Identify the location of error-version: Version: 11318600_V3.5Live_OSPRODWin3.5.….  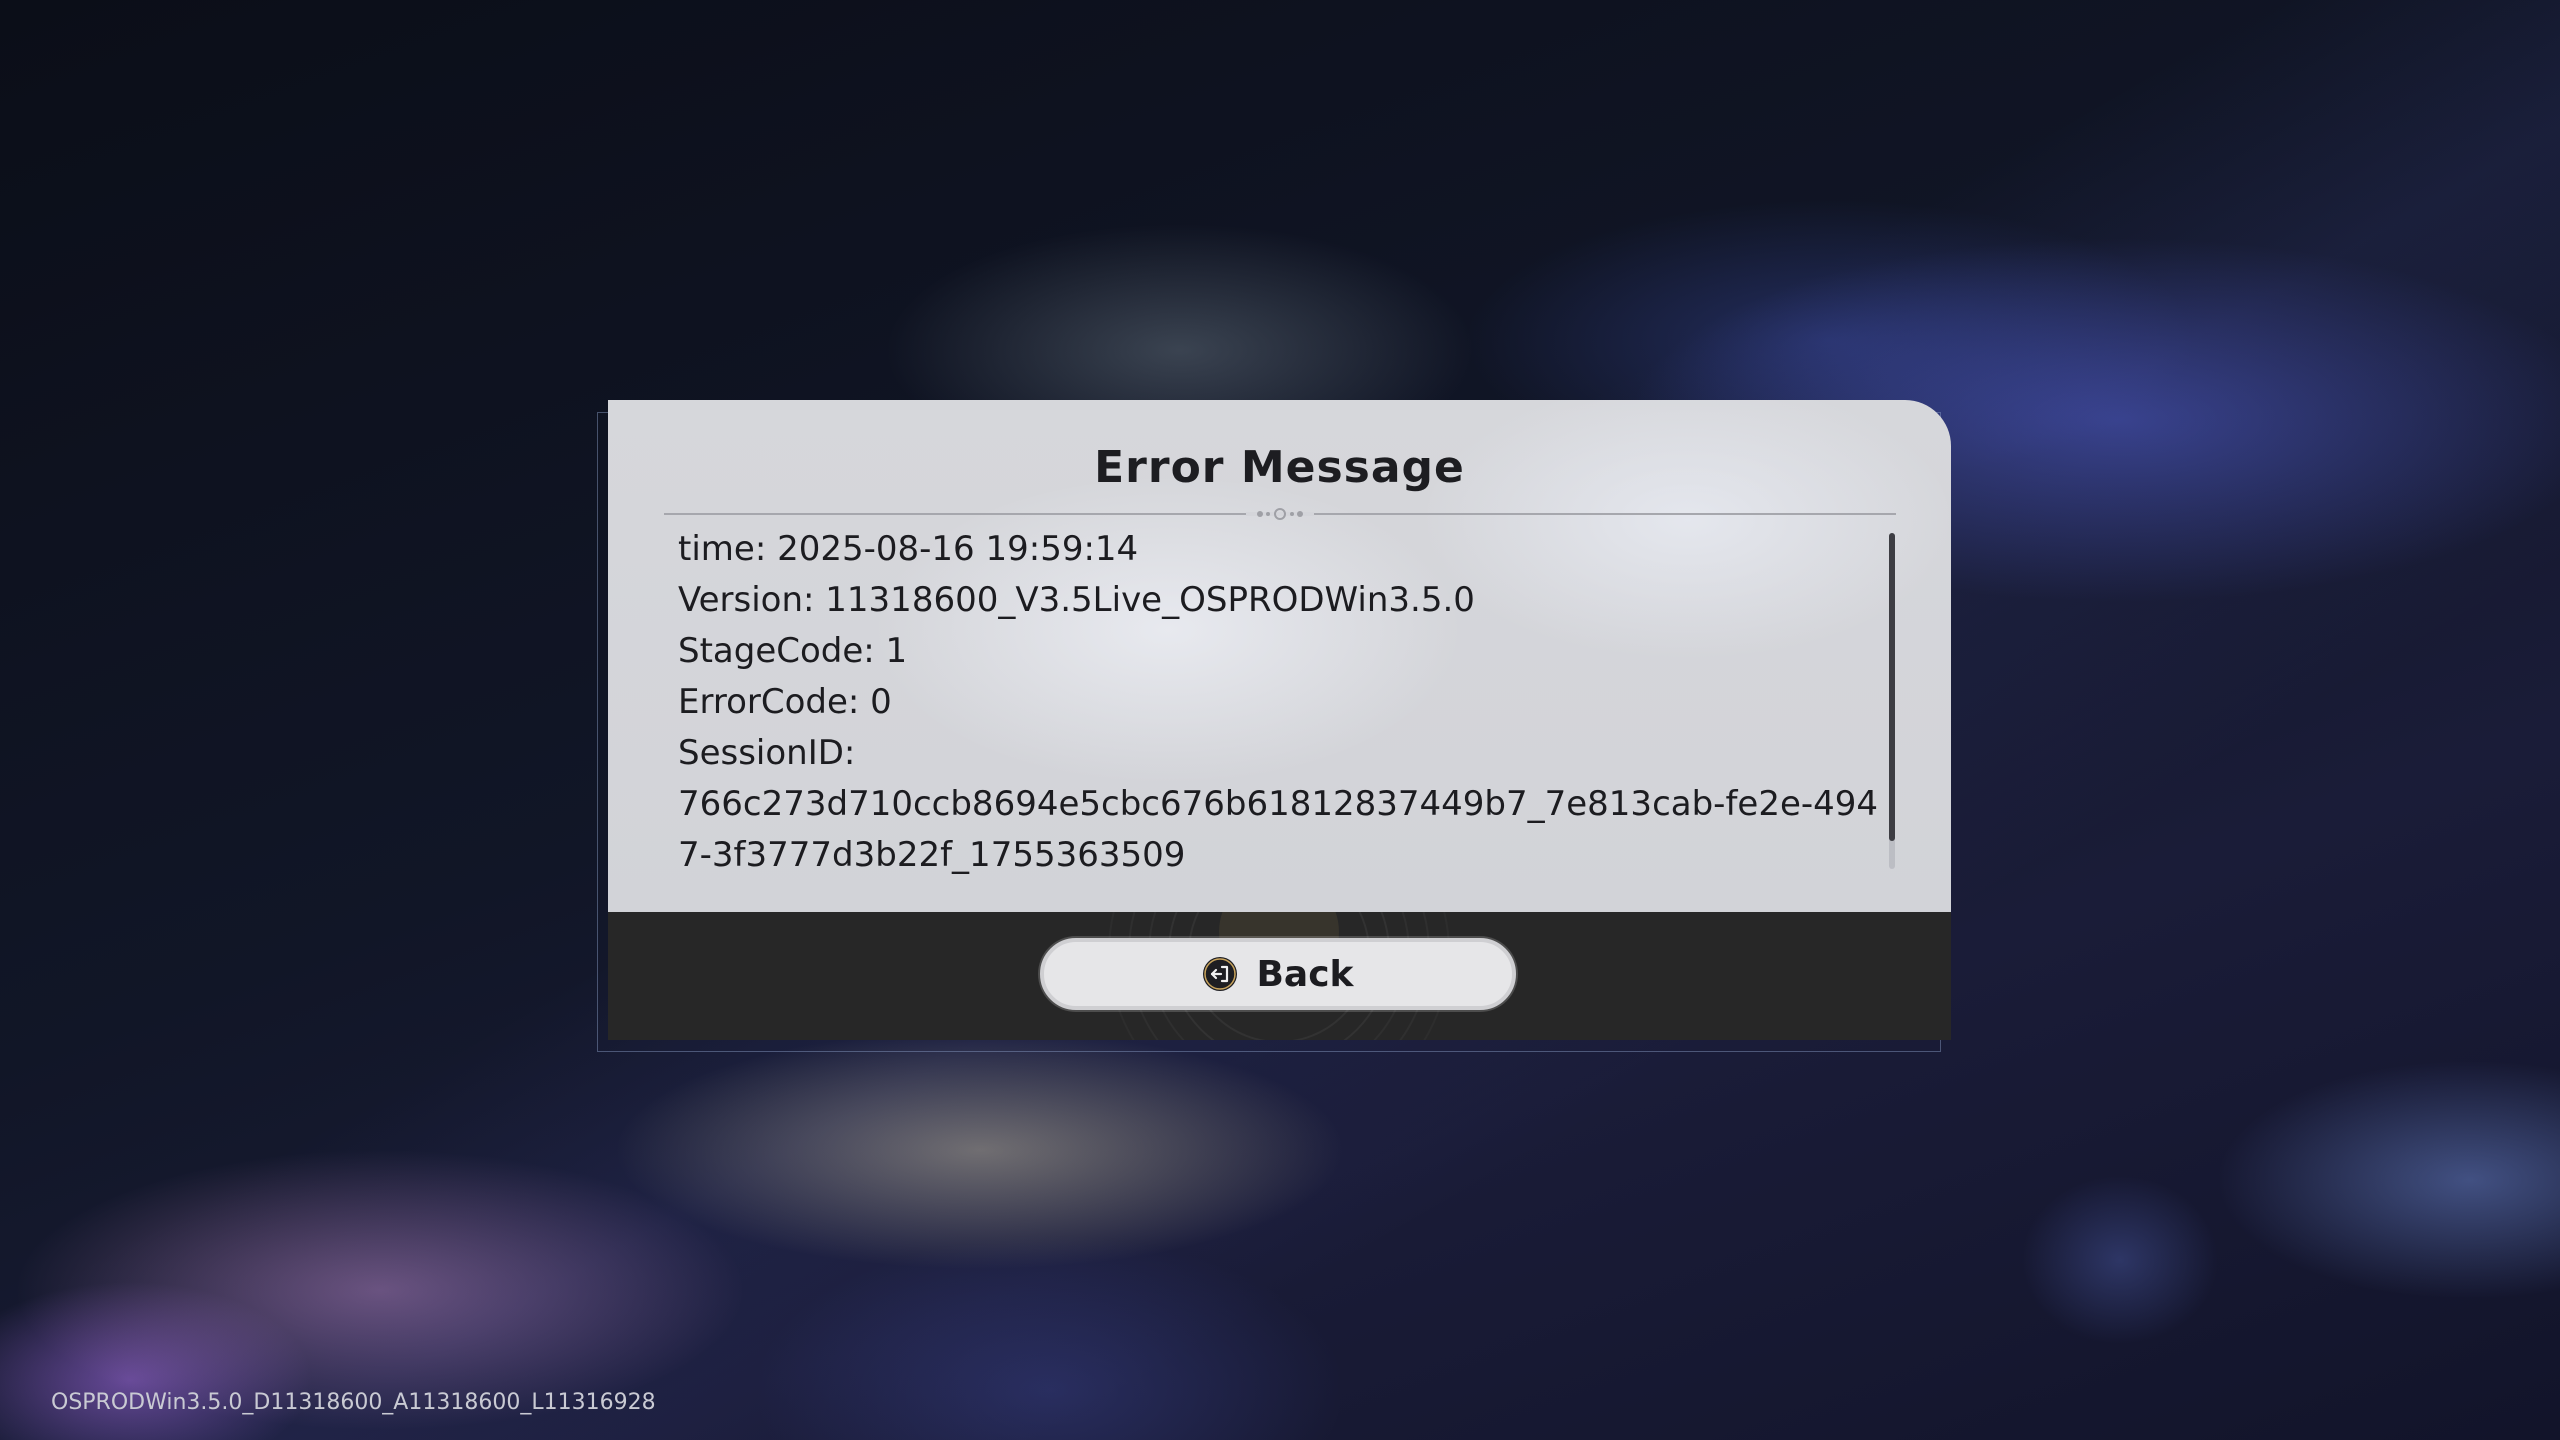
(1076, 600).